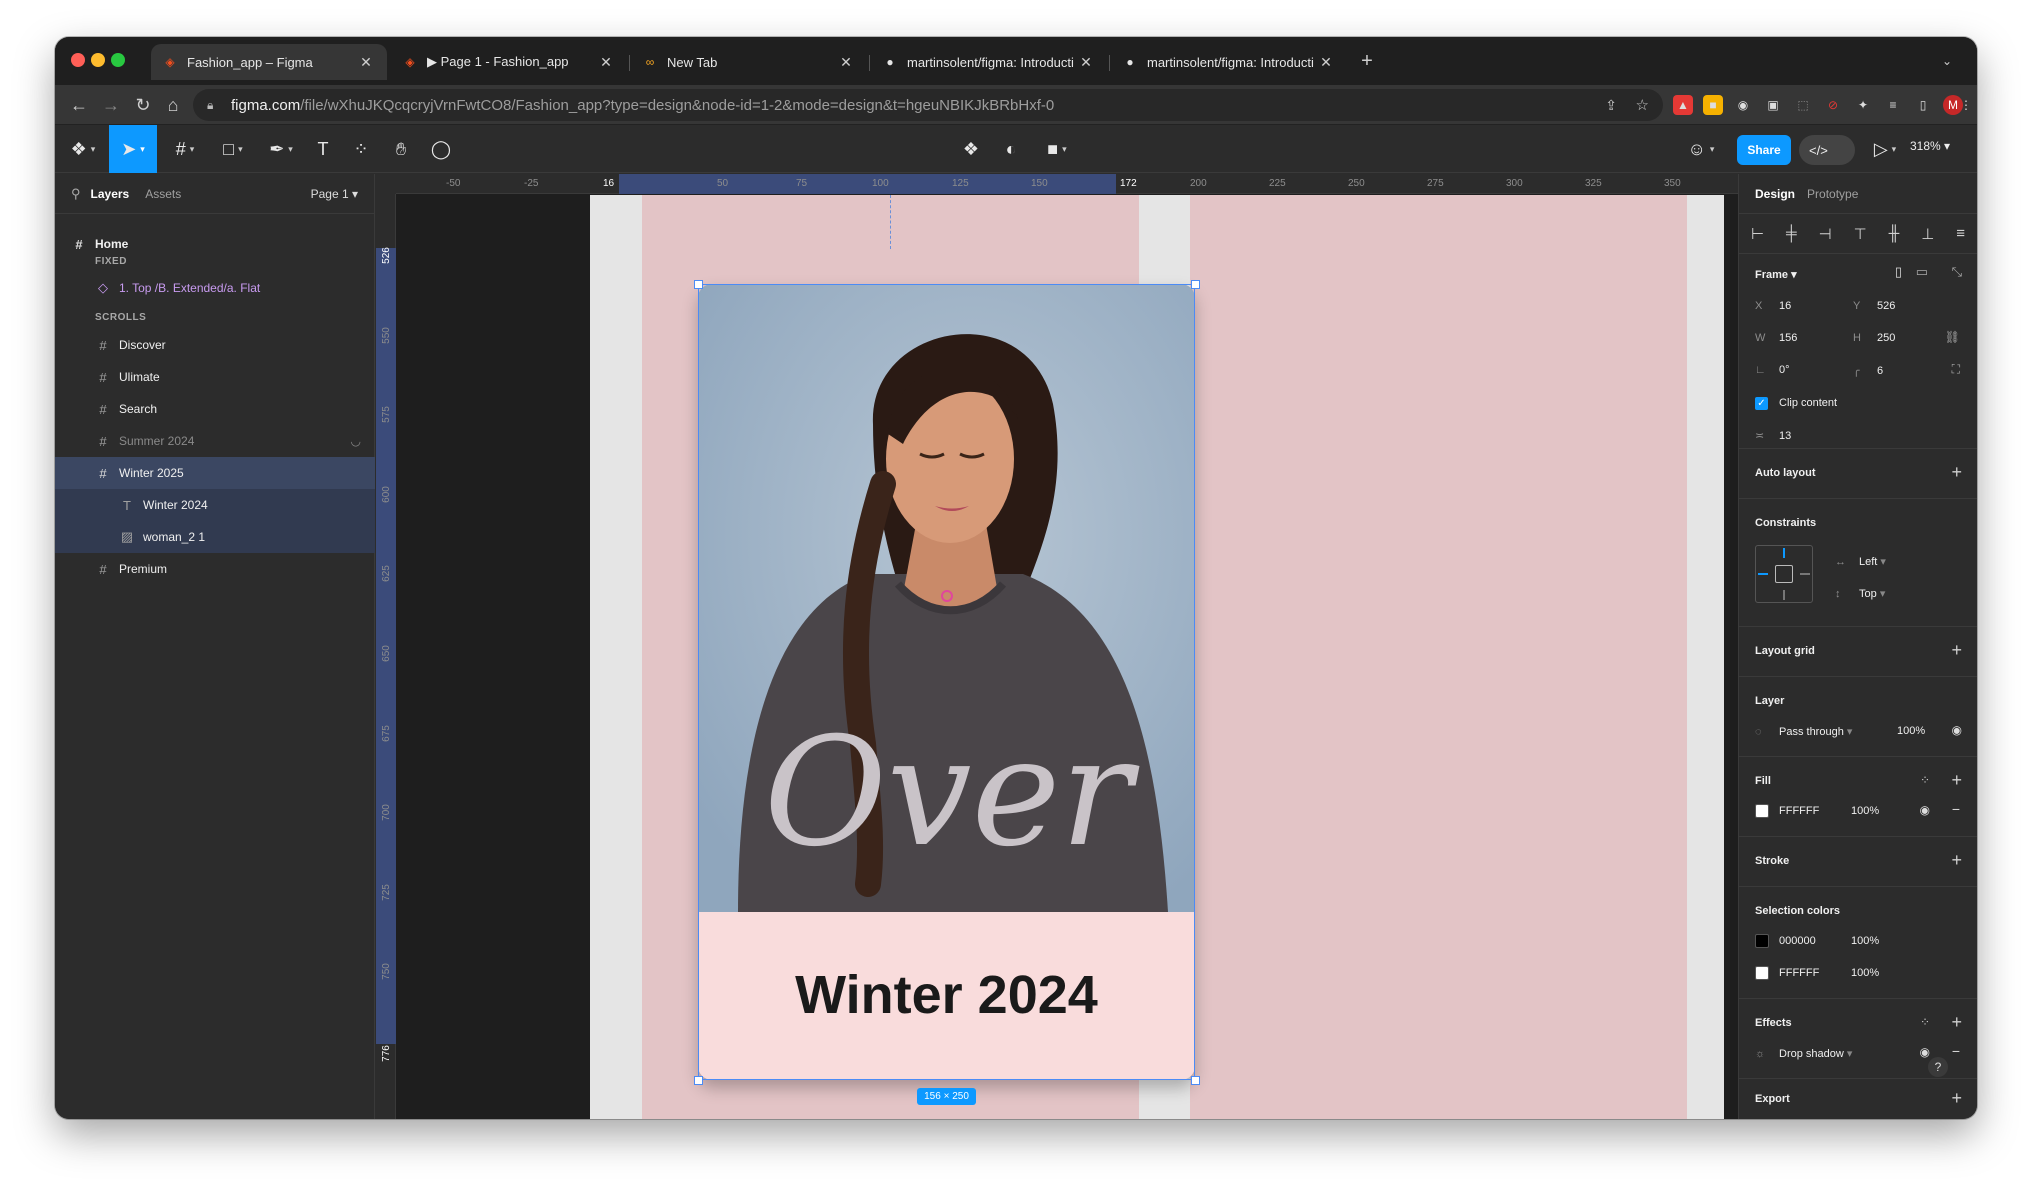 The height and width of the screenshot is (1192, 2032). Describe the element at coordinates (1775, 194) in the screenshot. I see `tab-design: Design` at that location.